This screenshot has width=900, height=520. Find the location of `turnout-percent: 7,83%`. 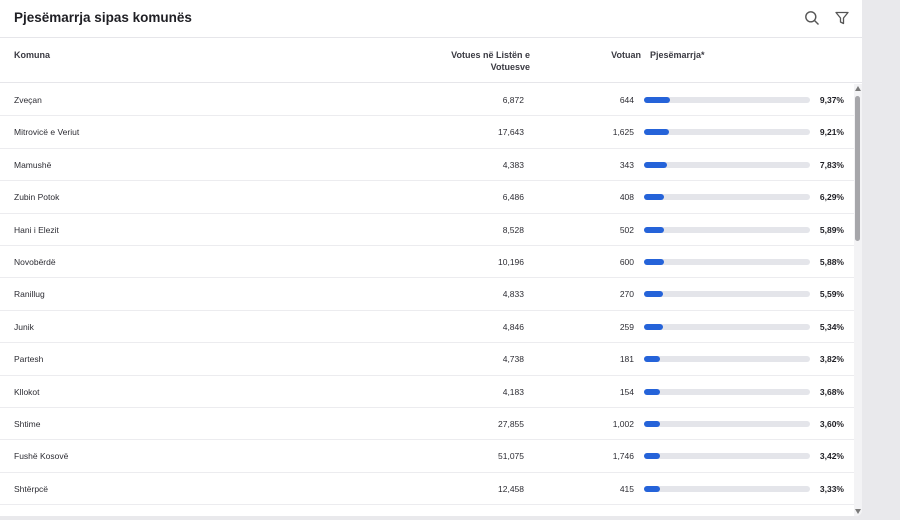

turnout-percent: 7,83% is located at coordinates (831, 164).